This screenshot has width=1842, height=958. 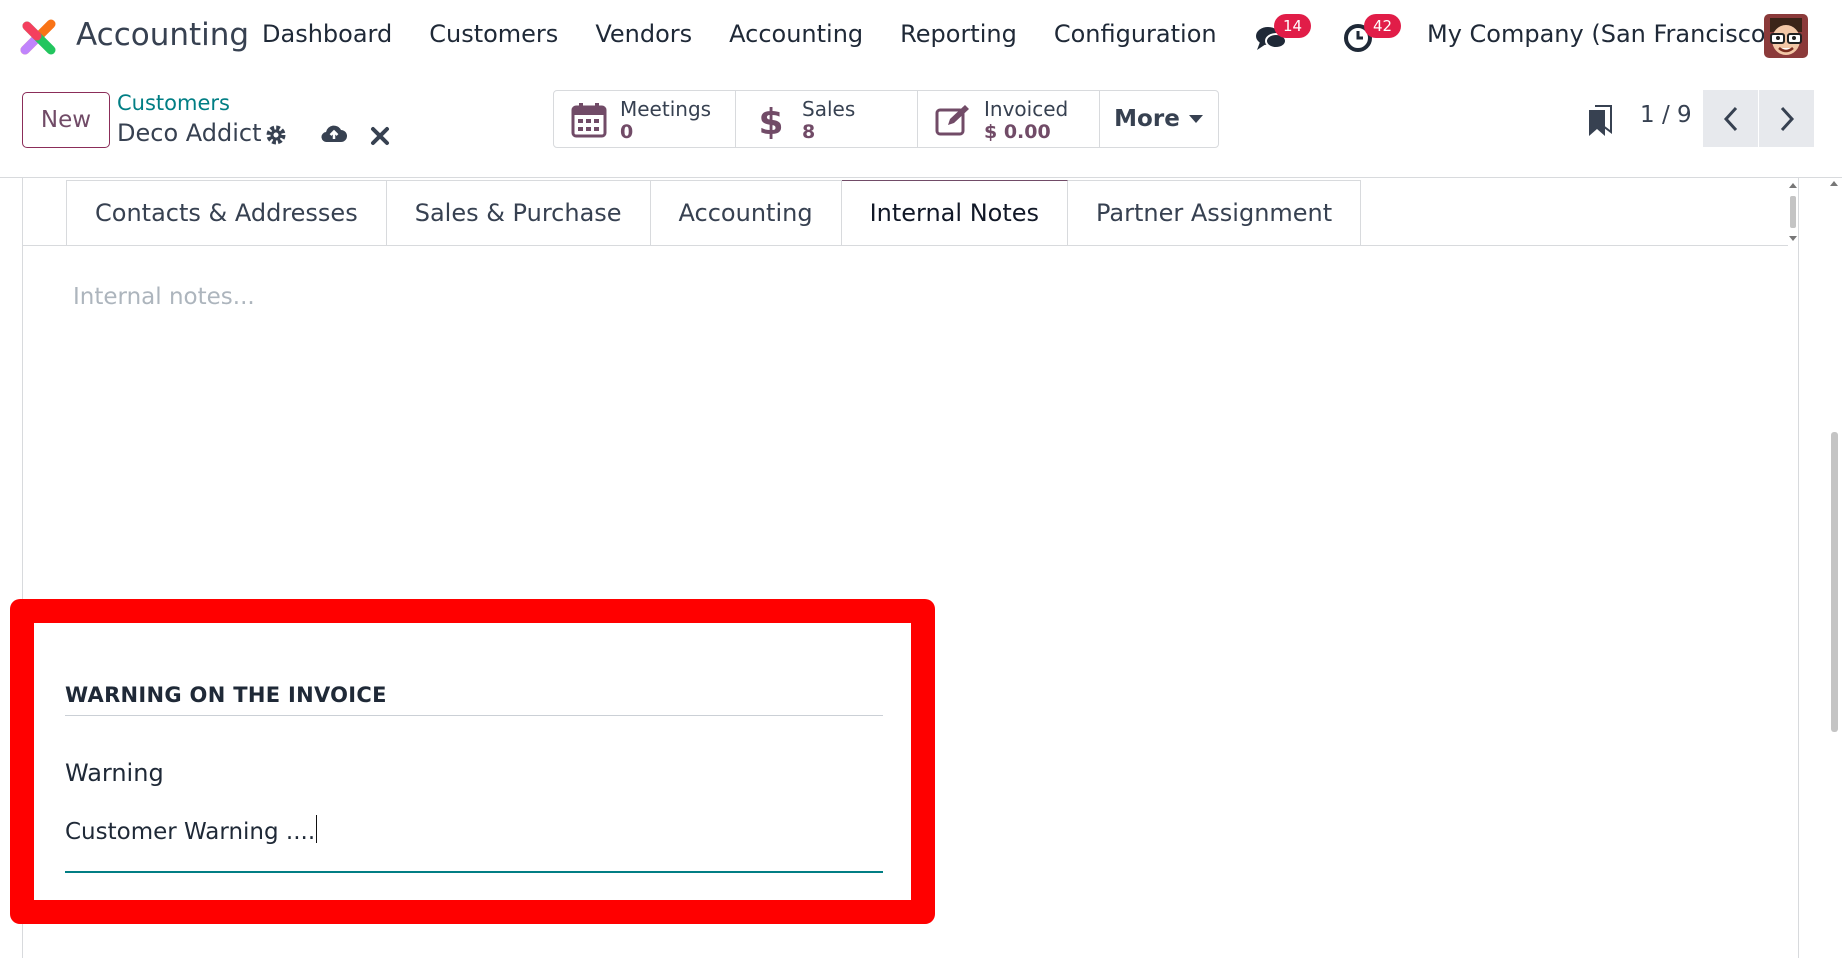 I want to click on warning-section-title: WARNING ON THE INVOICE, so click(x=226, y=695).